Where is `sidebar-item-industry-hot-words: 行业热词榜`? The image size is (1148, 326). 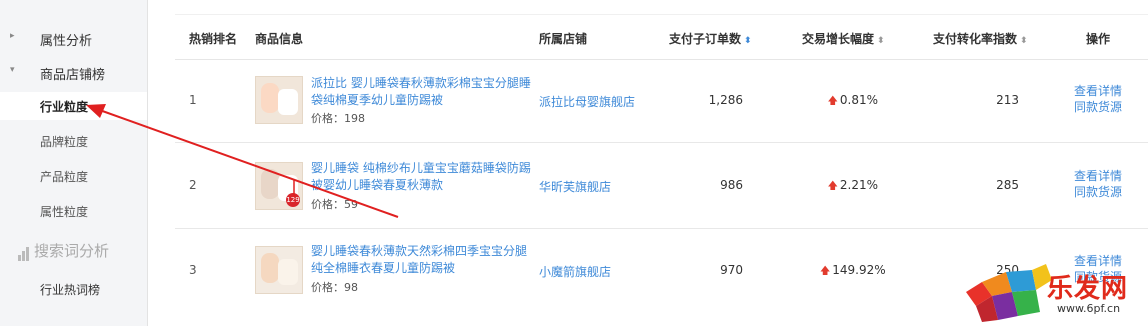
sidebar-item-industry-hot-words: 行业热词榜 is located at coordinates (73, 289).